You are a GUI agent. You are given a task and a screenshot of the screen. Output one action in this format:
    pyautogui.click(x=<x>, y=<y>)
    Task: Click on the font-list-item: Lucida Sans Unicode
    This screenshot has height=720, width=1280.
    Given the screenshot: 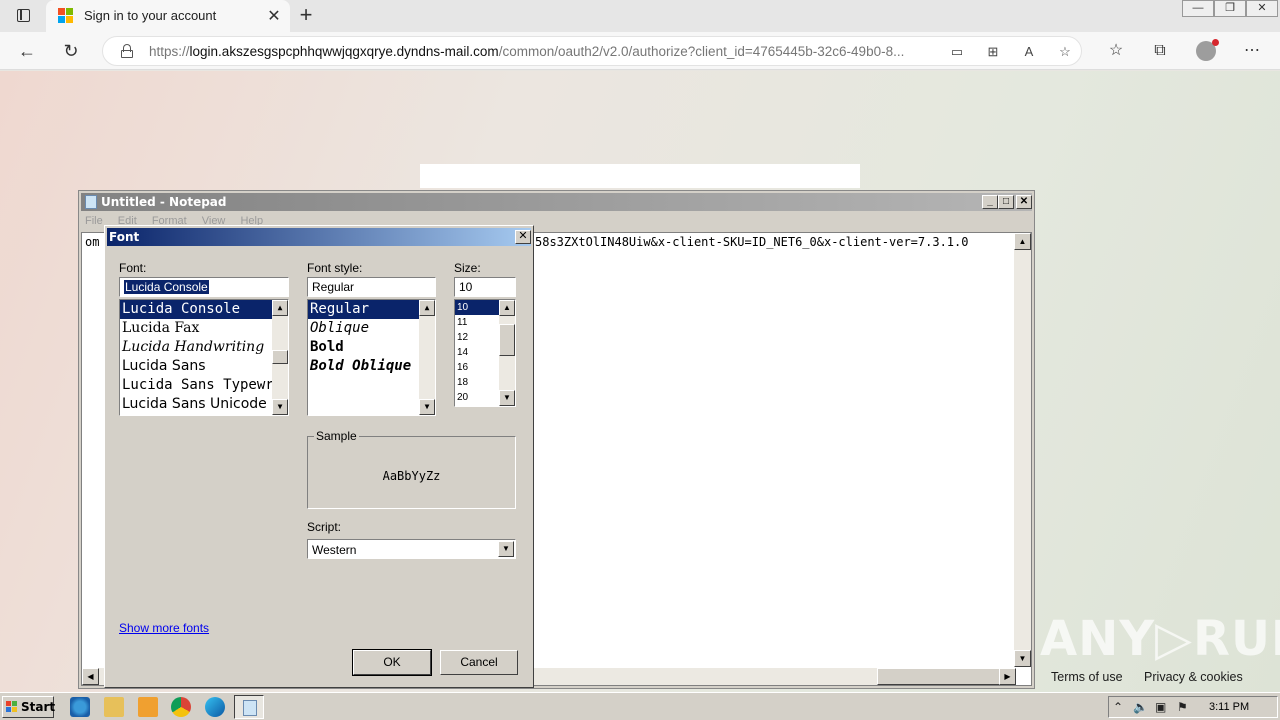 What is the action you would take?
    pyautogui.click(x=204, y=404)
    